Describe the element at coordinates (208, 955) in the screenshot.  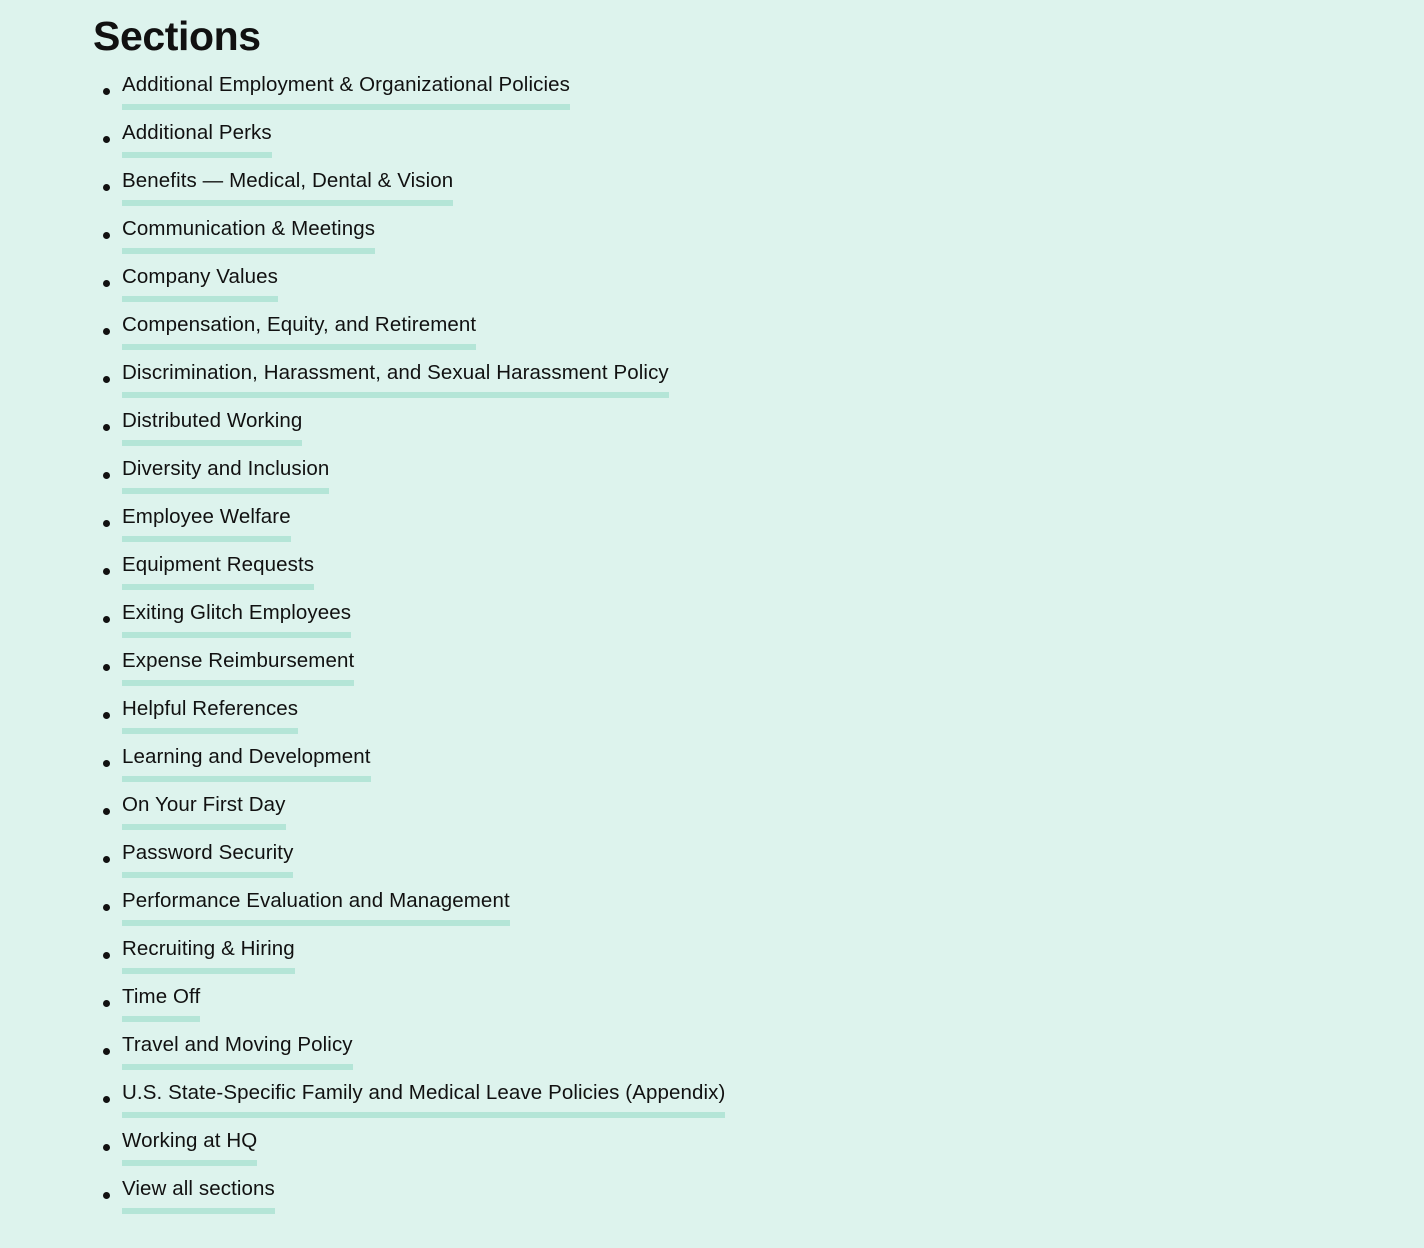
I see `section-link: Recruiting & Hiring` at that location.